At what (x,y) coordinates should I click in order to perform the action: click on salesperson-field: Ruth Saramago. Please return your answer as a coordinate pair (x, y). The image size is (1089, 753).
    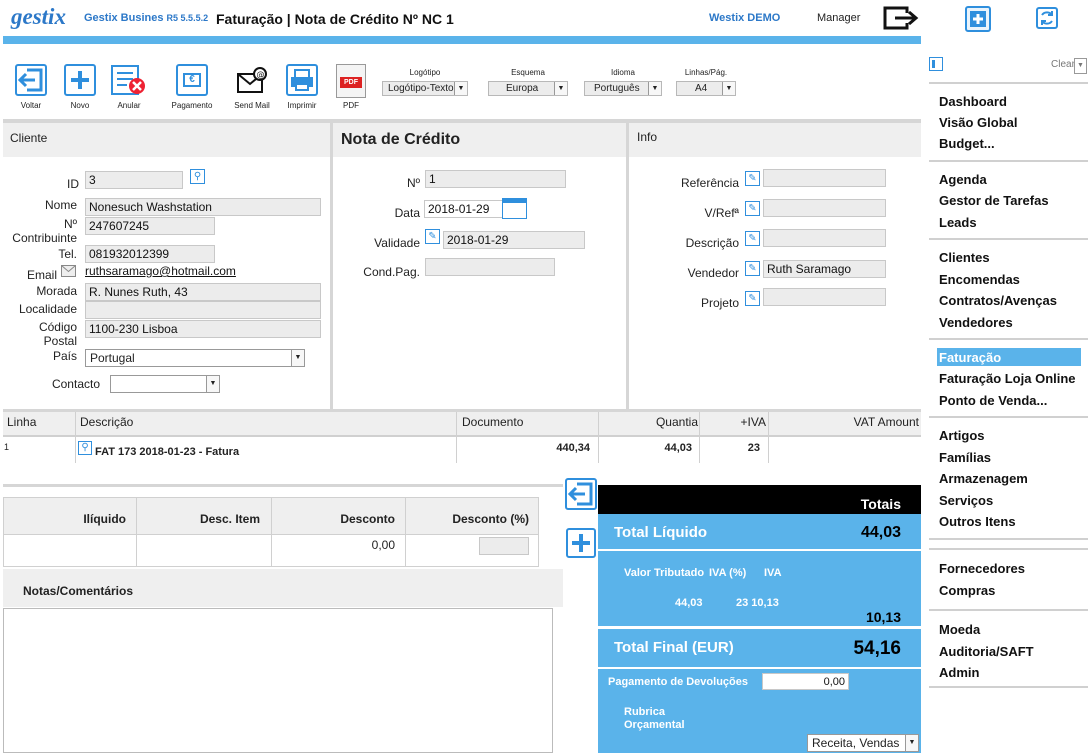
    Looking at the image, I should click on (824, 269).